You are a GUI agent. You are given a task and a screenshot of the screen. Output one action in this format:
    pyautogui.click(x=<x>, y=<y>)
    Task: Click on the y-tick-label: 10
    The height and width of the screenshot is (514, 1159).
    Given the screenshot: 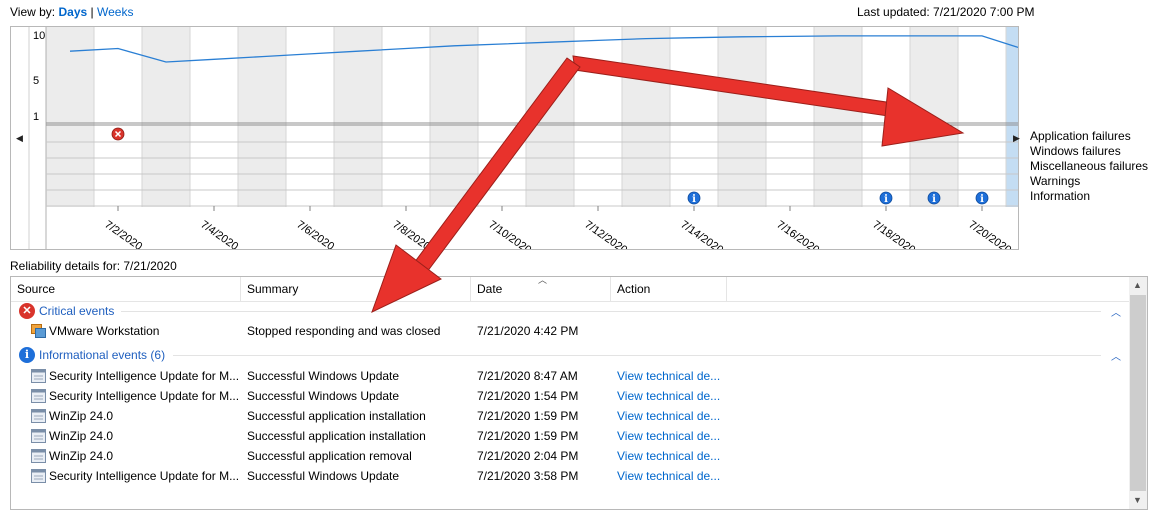 What is the action you would take?
    pyautogui.click(x=39, y=36)
    